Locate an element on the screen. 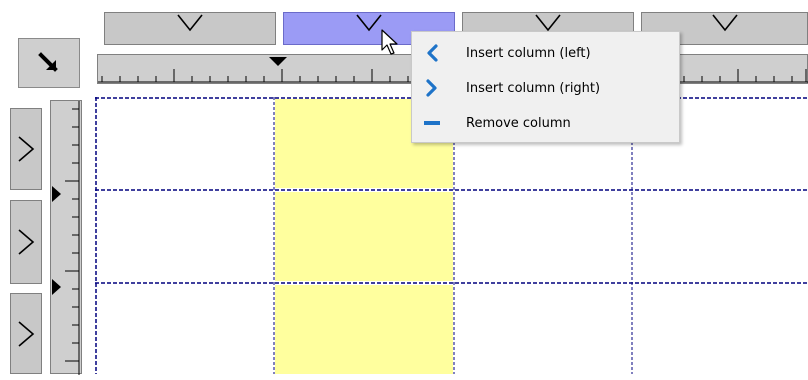 Image resolution: width=808 pixels, height=380 pixels. menu-item-insert-column-left: Insert column (left) is located at coordinates (545, 53).